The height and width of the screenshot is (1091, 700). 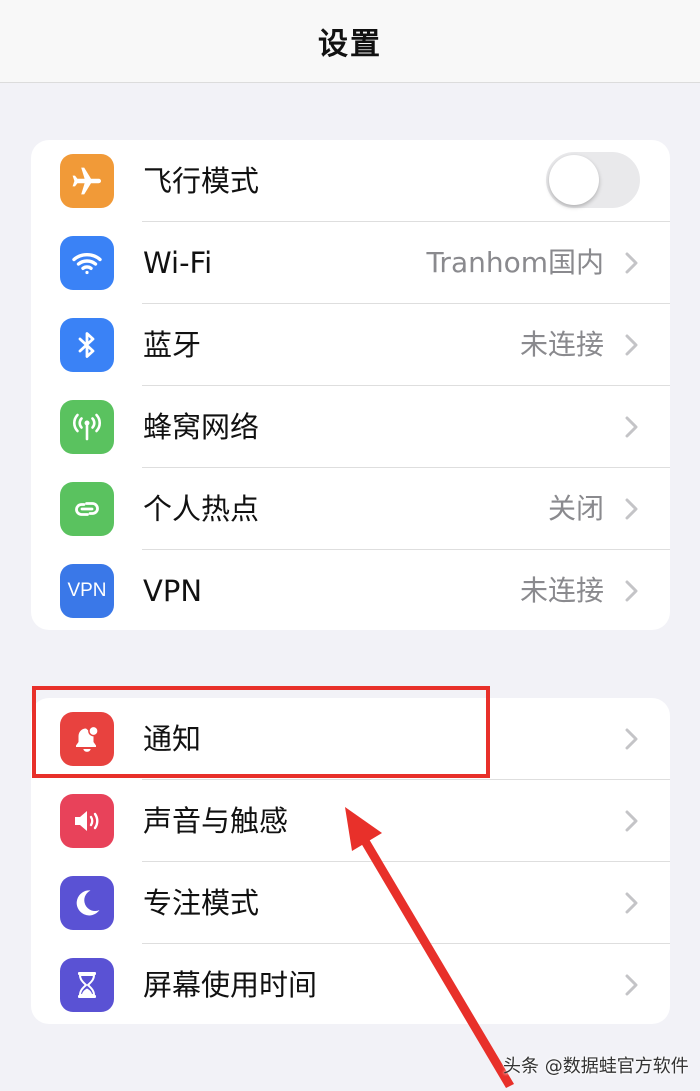 I want to click on page-title: 设置, so click(x=350, y=44).